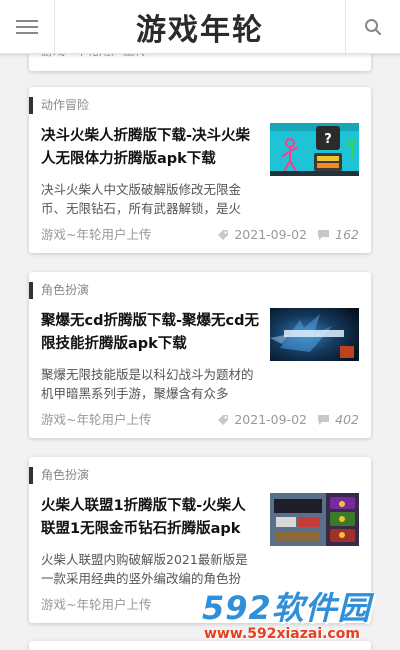  What do you see at coordinates (347, 234) in the screenshot?
I see `comment-count: 162` at bounding box center [347, 234].